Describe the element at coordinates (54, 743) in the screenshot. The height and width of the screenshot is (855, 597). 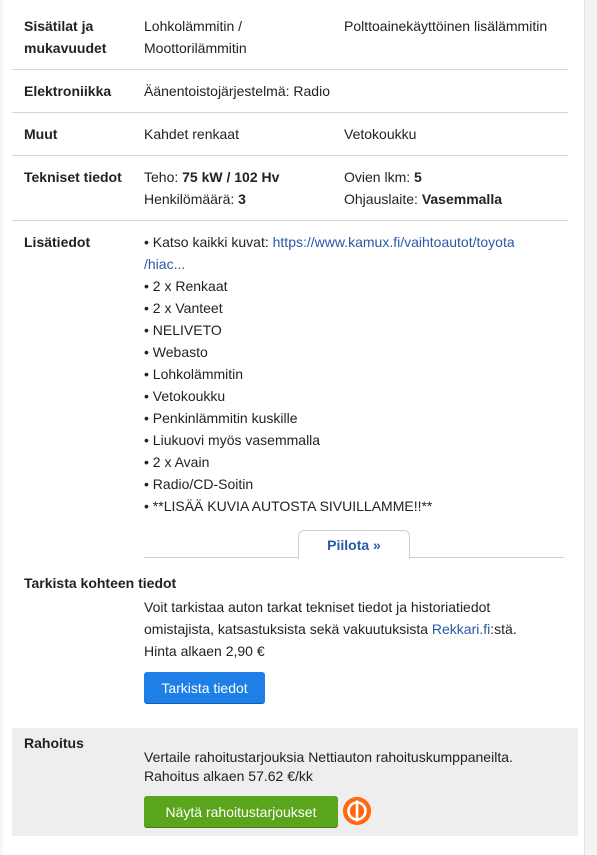
I see `finance-title: Rahoitus` at that location.